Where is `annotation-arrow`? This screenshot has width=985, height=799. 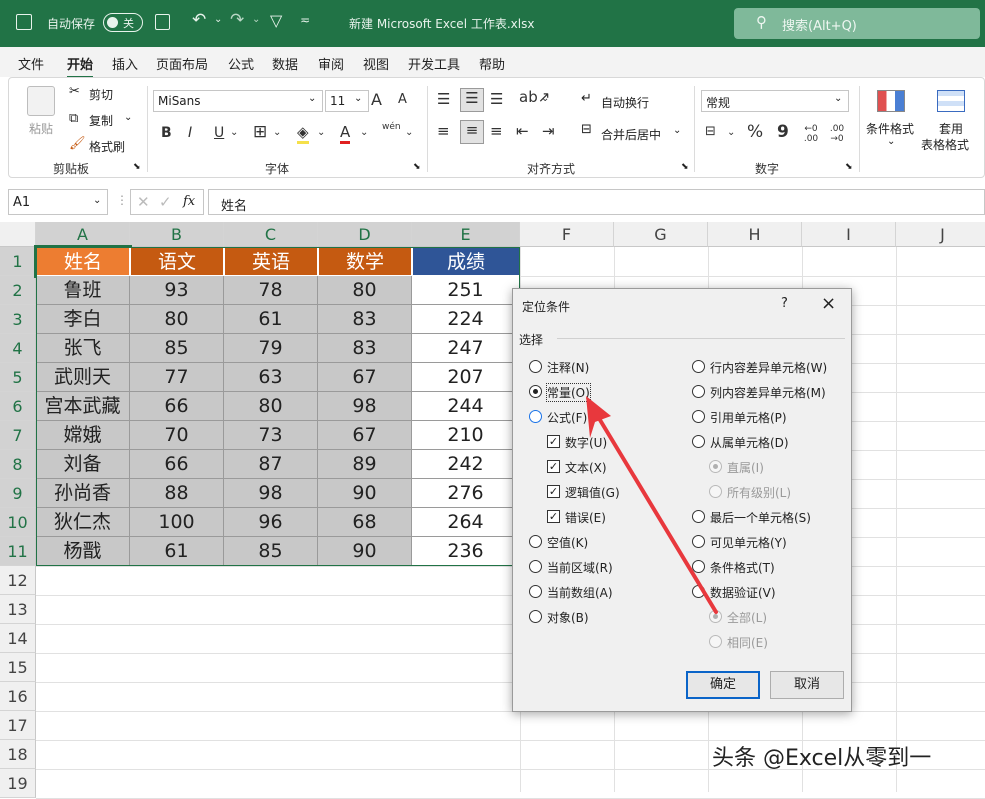
annotation-arrow is located at coordinates (652, 505).